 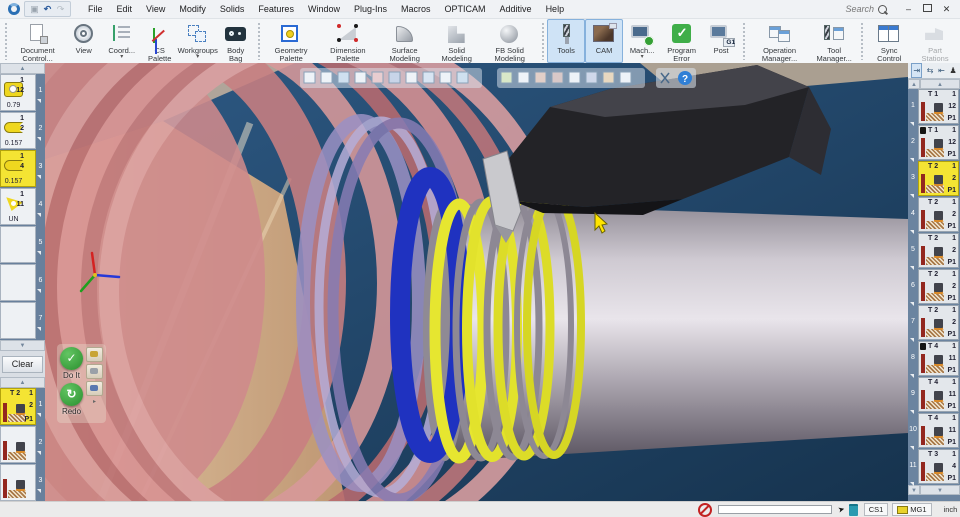 I want to click on tool-tile: 7, so click(x=22, y=321).